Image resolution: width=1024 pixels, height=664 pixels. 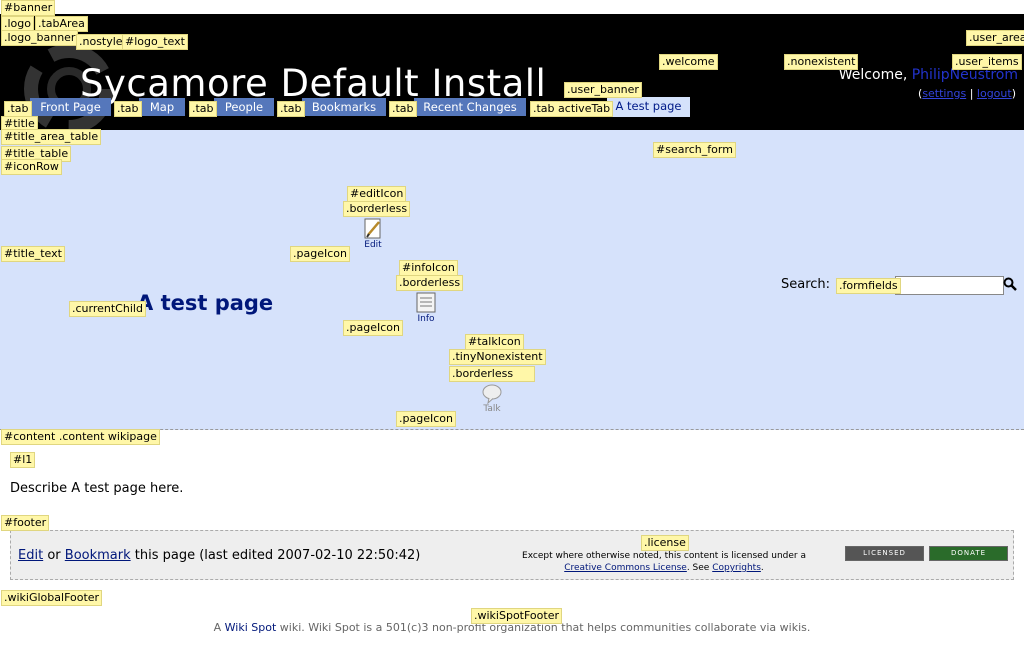 I want to click on paren-close: ), so click(x=1013, y=93).